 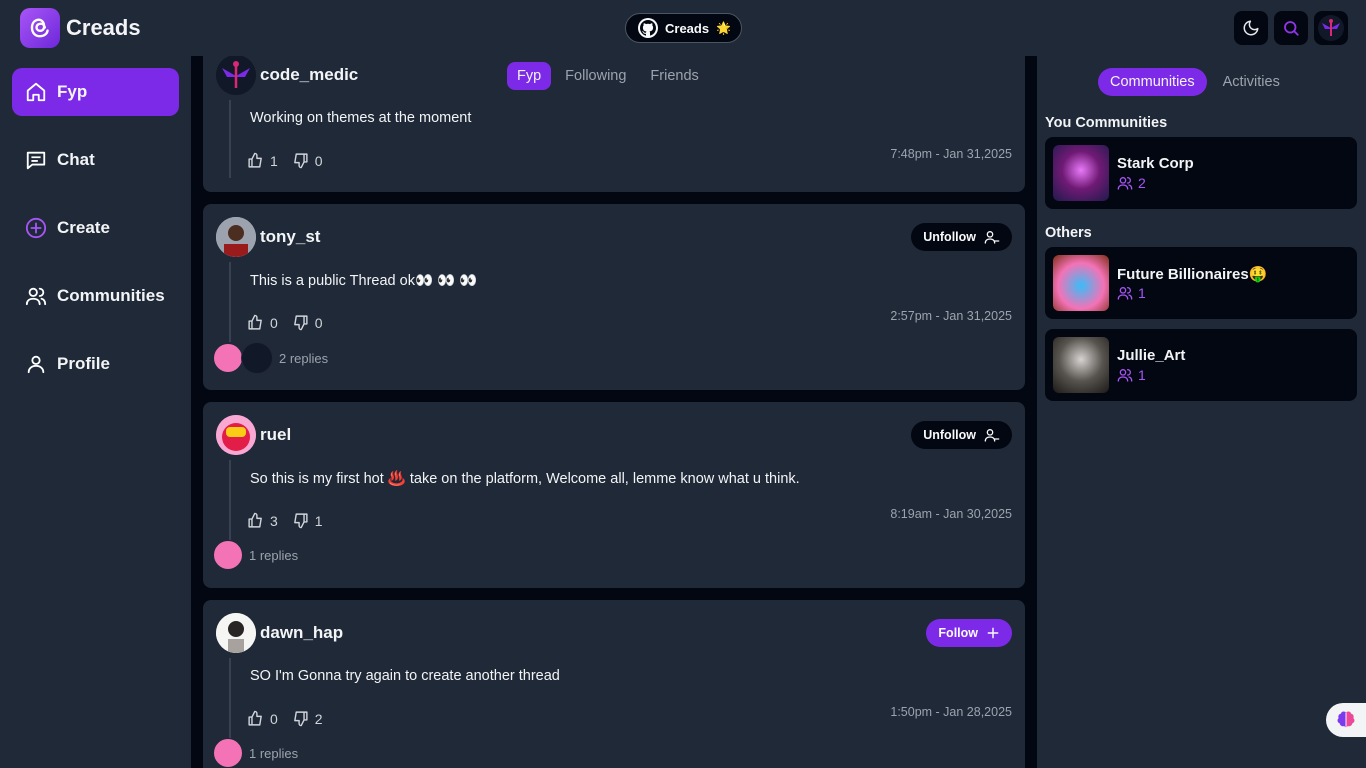 What do you see at coordinates (304, 358) in the screenshot?
I see `replies-count: 2 replies` at bounding box center [304, 358].